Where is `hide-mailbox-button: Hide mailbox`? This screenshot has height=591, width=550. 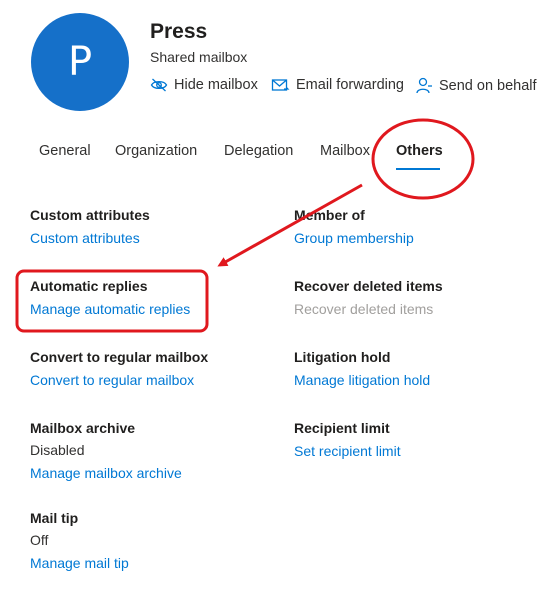
hide-mailbox-button: Hide mailbox is located at coordinates (204, 85).